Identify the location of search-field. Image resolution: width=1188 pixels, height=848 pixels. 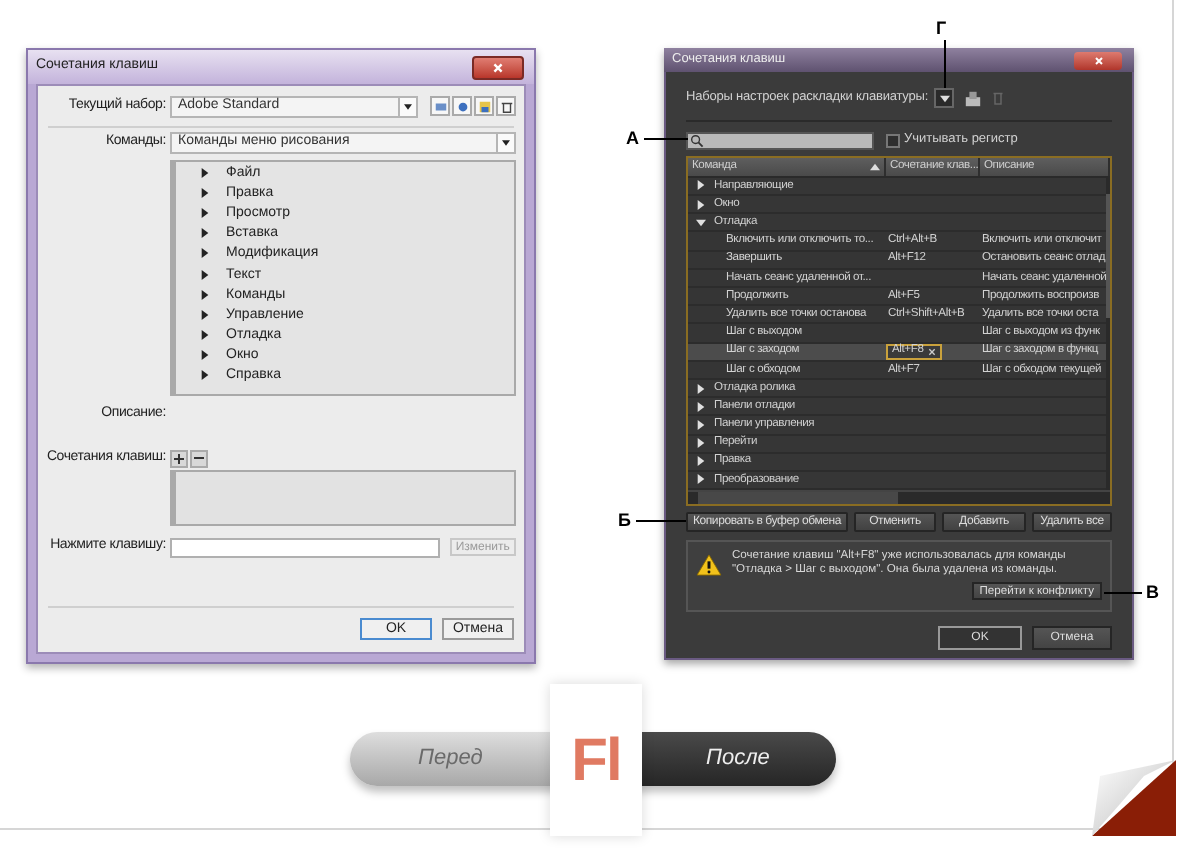
(780, 140).